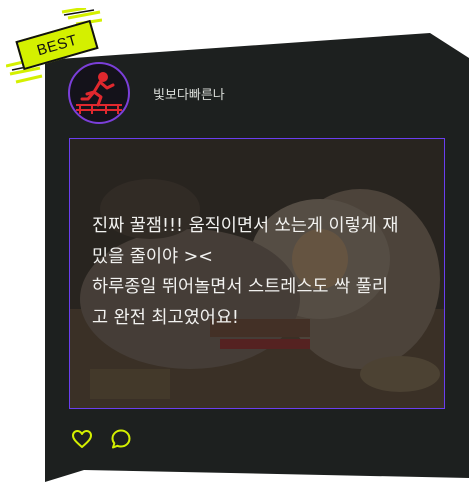 The image size is (469, 482). I want to click on like-button, so click(82, 439).